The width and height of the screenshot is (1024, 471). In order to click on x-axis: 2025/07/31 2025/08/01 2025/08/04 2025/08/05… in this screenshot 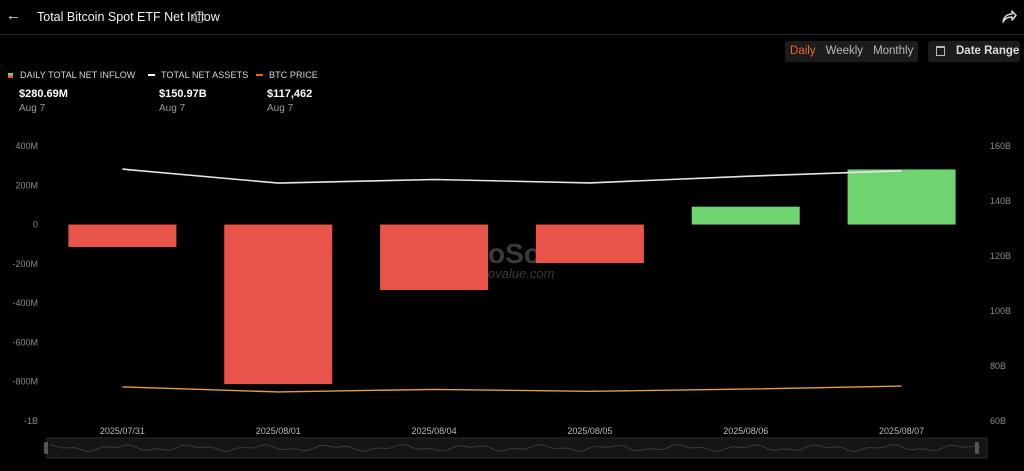, I will do `click(512, 431)`.